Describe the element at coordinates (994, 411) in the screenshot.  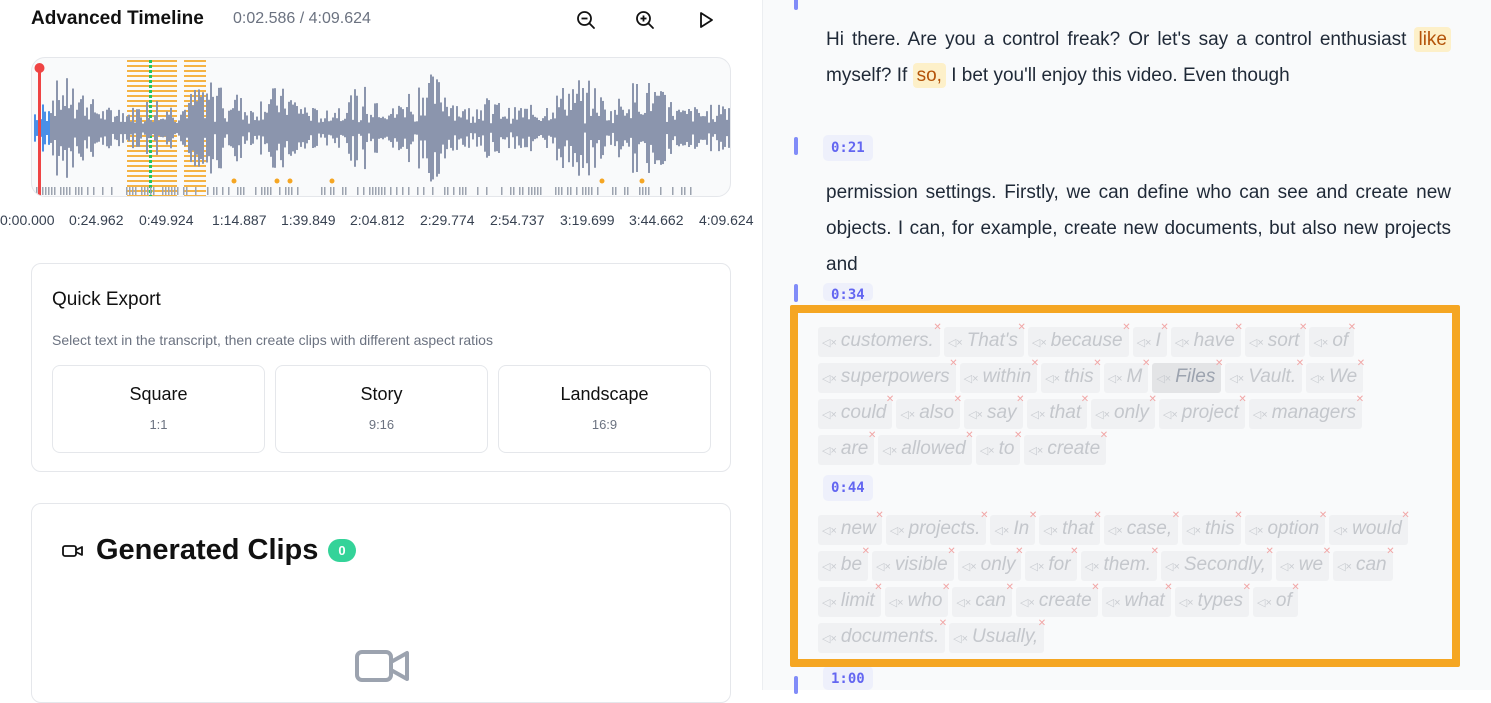
I see `deleted-word-chip: ◁× say ✕` at that location.